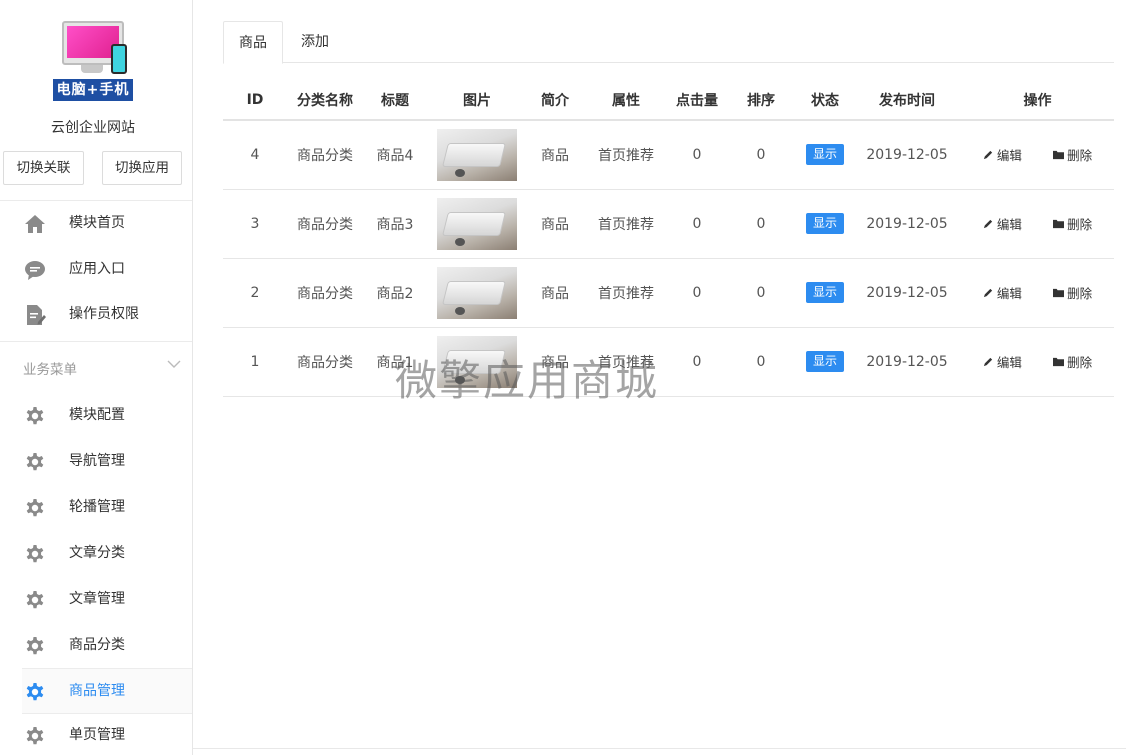  I want to click on sidebar-item-label: 模块首页, so click(97, 223).